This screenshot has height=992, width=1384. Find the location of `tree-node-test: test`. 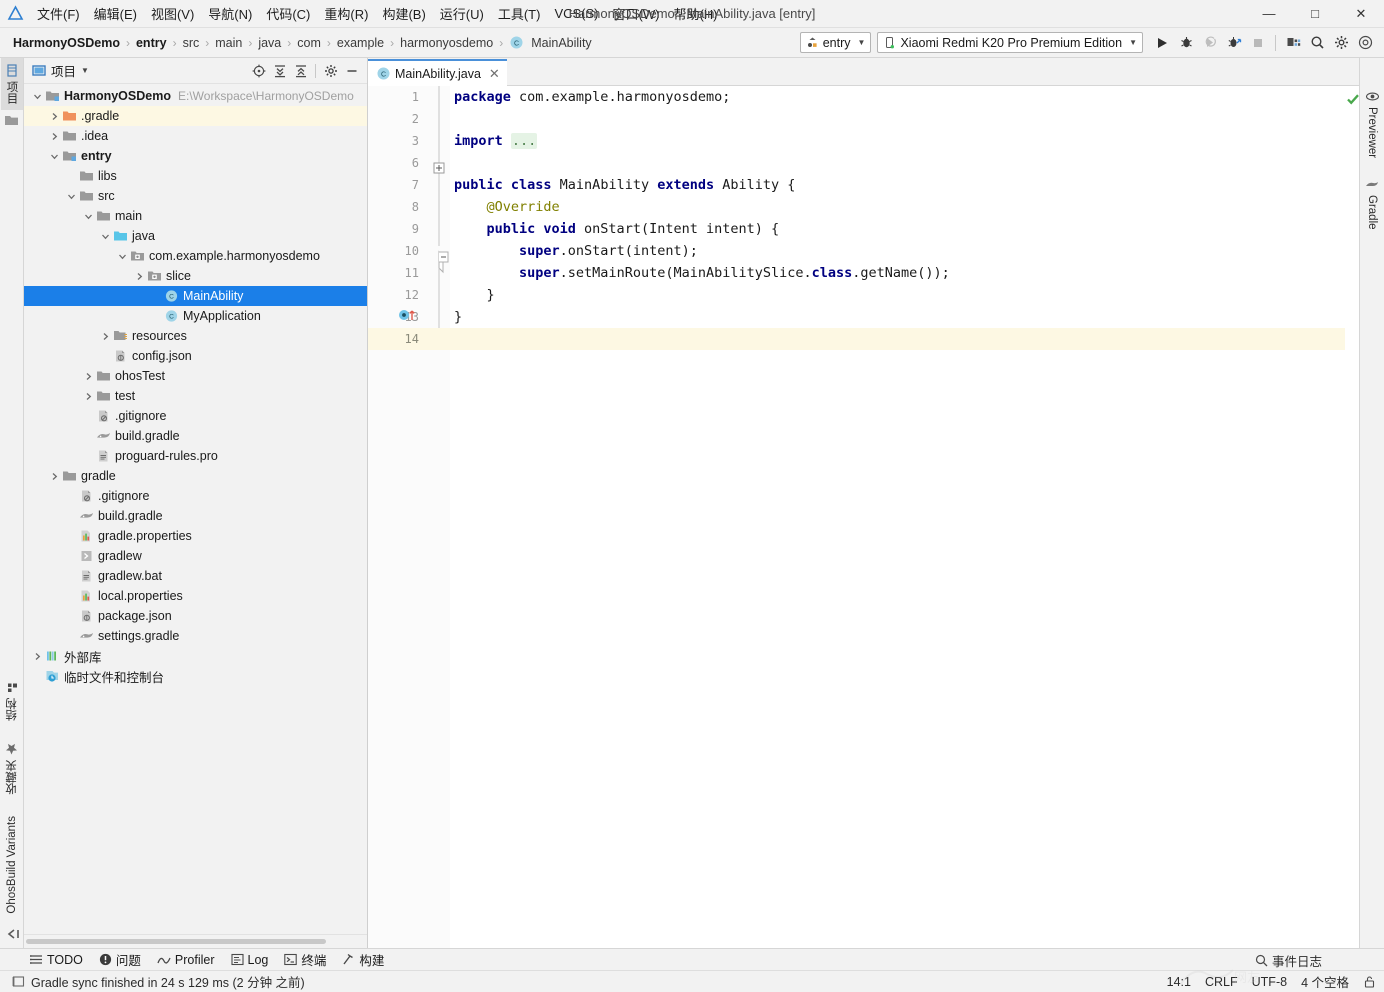

tree-node-test: test is located at coordinates (195, 396).